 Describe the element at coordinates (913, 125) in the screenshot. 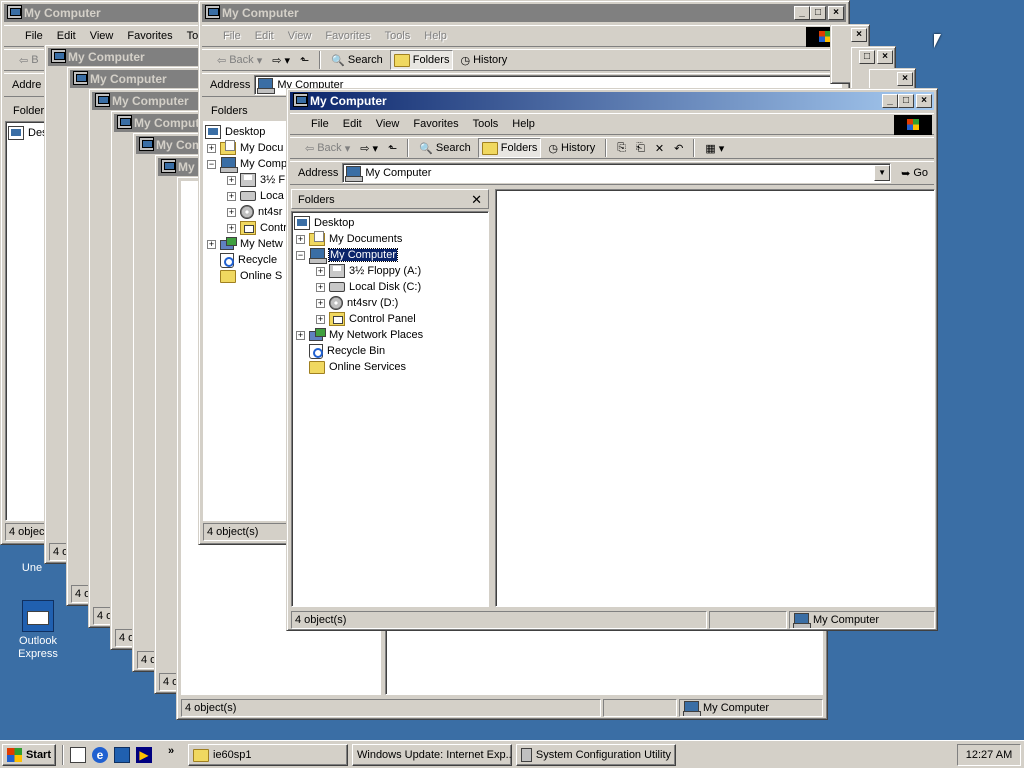

I see `windows-logo-icon` at that location.